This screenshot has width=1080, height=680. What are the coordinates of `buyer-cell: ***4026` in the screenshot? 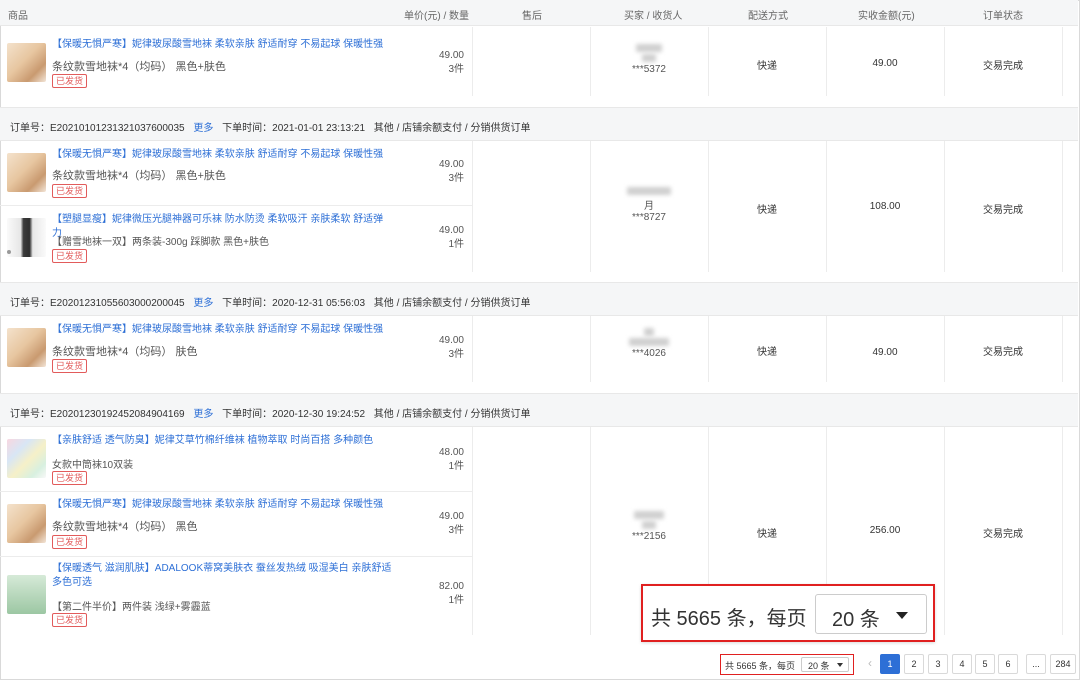 It's located at (649, 343).